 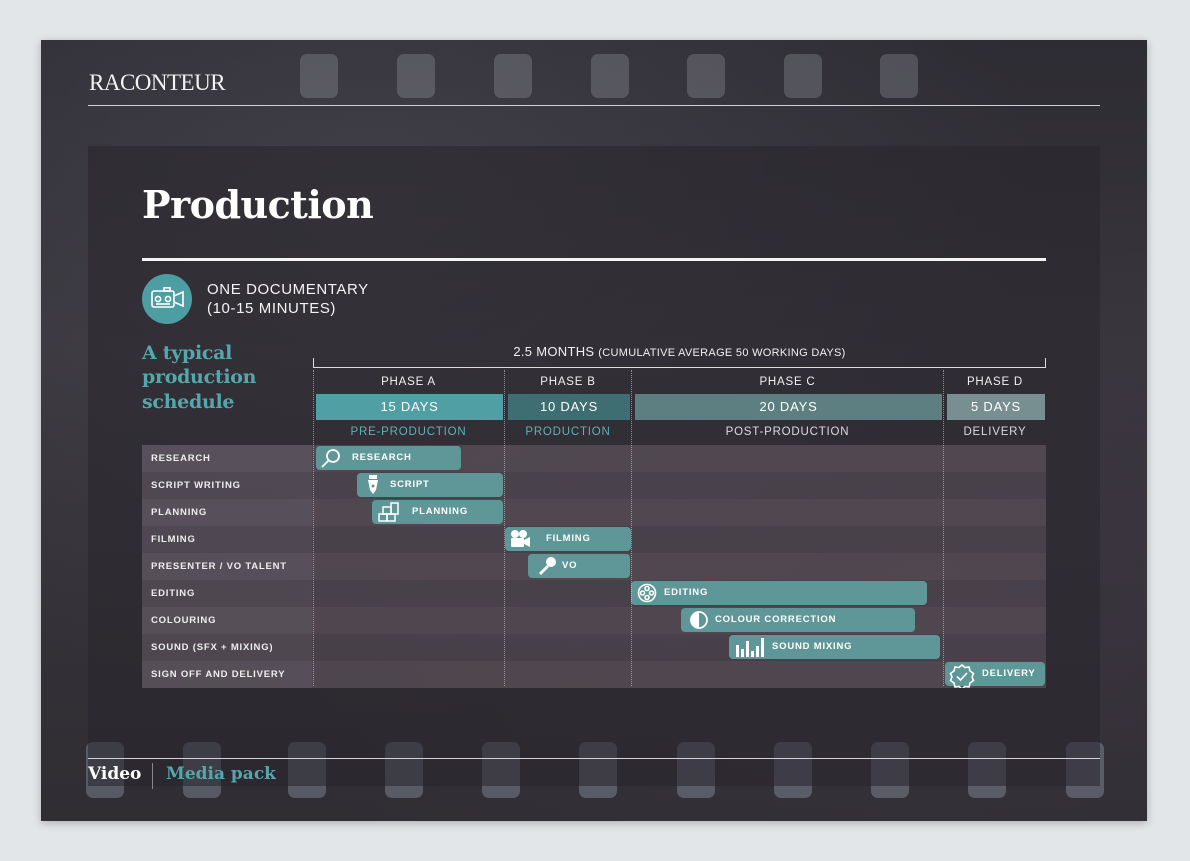 What do you see at coordinates (779, 593) in the screenshot?
I see `task-bar: EDITING` at bounding box center [779, 593].